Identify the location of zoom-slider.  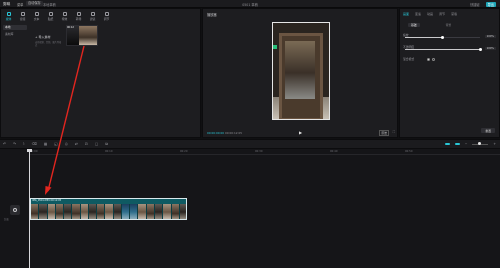
(480, 143).